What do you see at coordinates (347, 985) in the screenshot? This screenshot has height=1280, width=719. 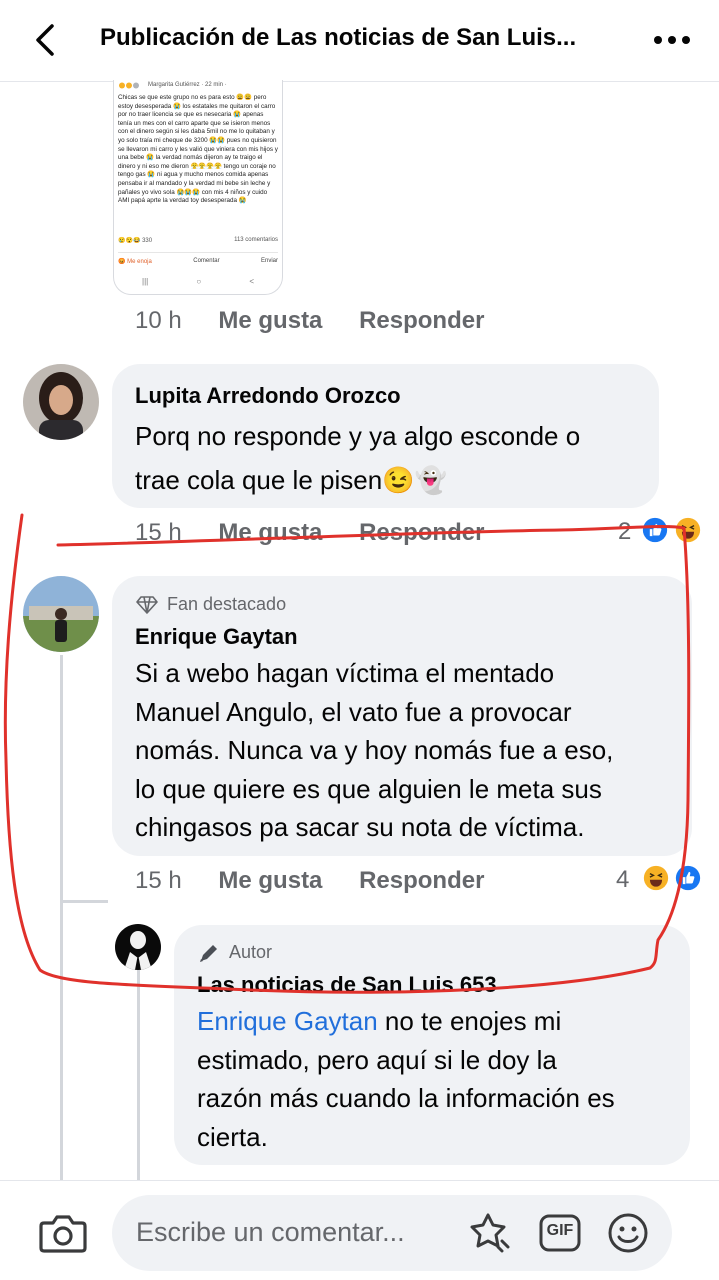 I see `comment-author: Las noticias de San Luis 653` at bounding box center [347, 985].